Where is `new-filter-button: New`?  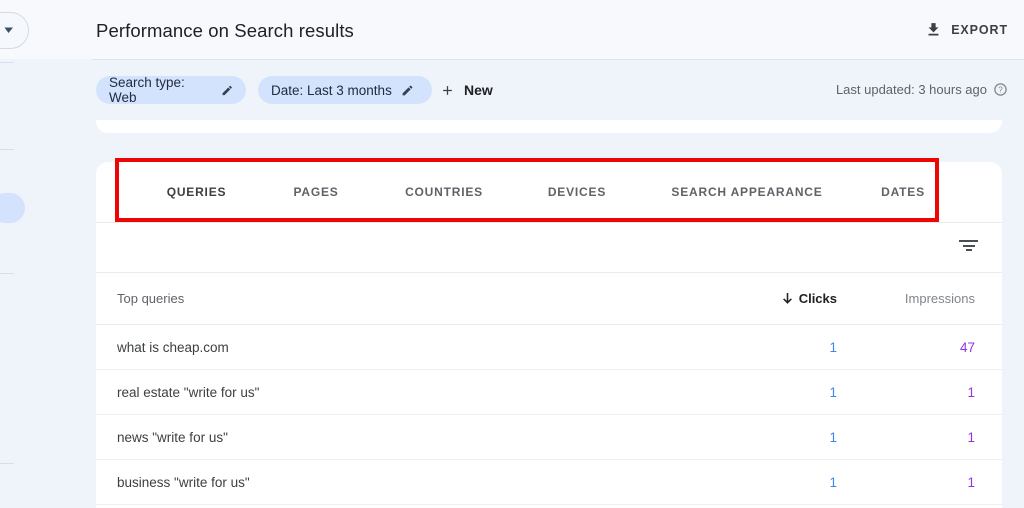
new-filter-button: New is located at coordinates (466, 90).